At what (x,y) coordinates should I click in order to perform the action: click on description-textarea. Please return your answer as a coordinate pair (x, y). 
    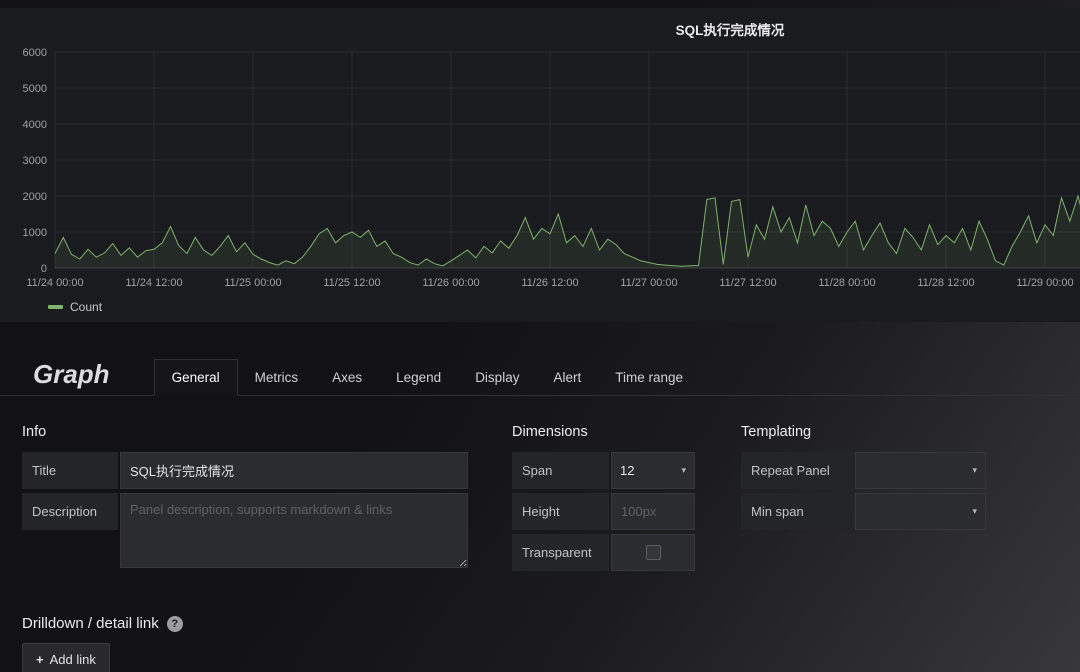
    Looking at the image, I should click on (294, 530).